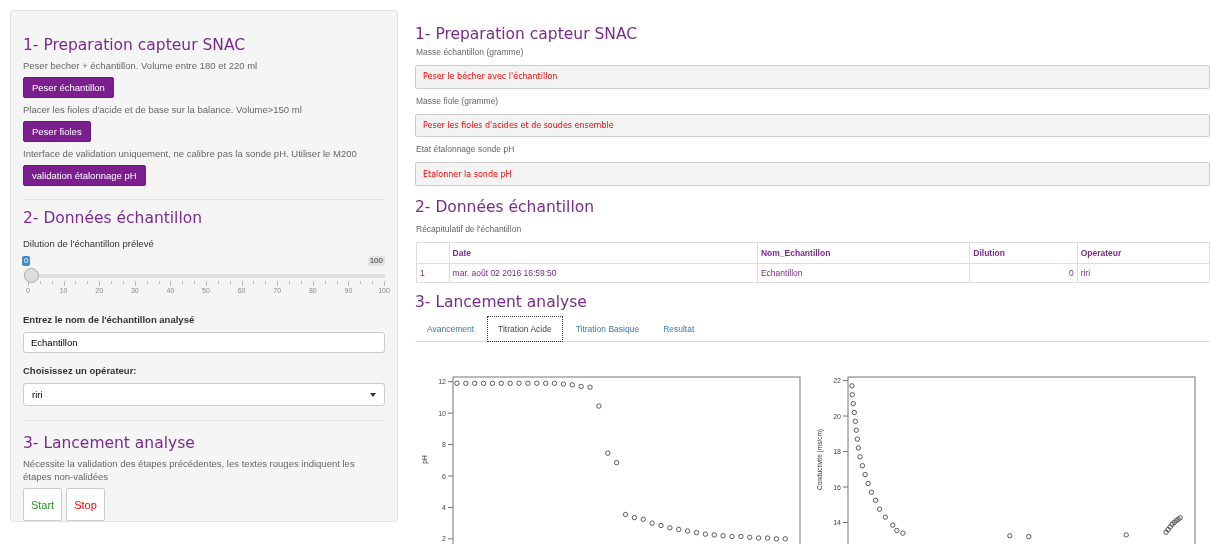 The height and width of the screenshot is (544, 1210). What do you see at coordinates (42, 504) in the screenshot?
I see `control-button: Start` at bounding box center [42, 504].